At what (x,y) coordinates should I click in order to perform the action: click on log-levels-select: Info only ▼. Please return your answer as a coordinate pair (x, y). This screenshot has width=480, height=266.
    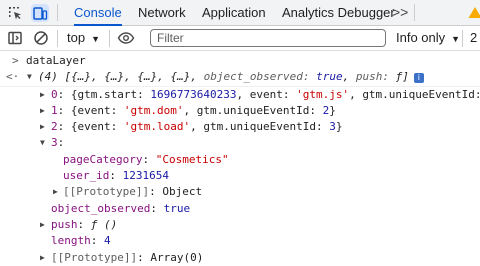
    Looking at the image, I should click on (428, 38).